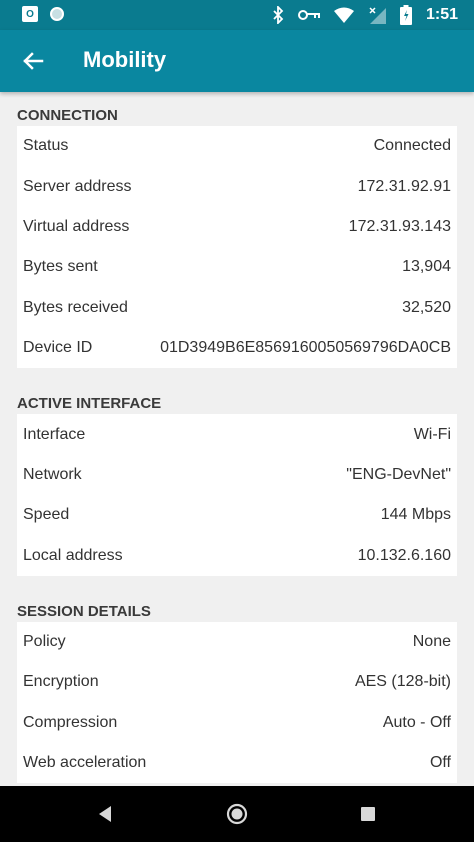 The width and height of the screenshot is (474, 842). I want to click on section-header-active-interface: ACTIVE INTERFACE, so click(89, 404).